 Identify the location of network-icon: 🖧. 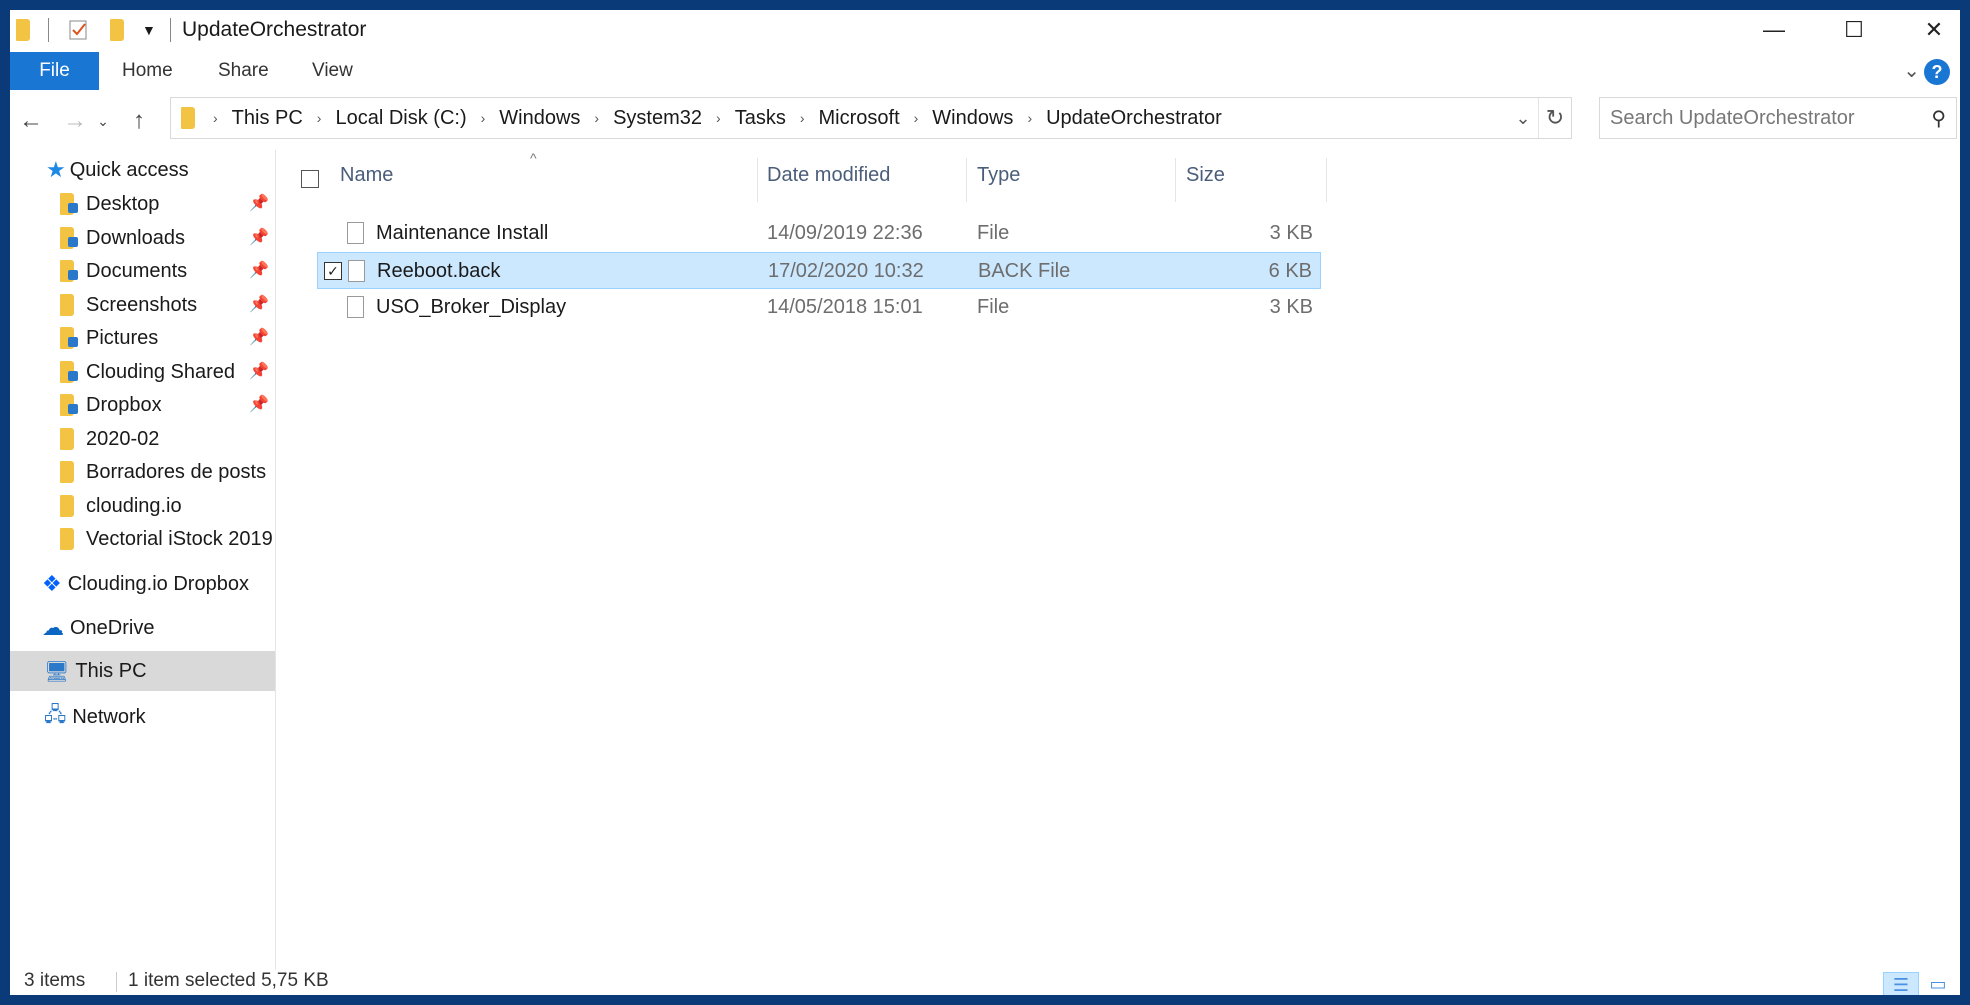
(55, 715).